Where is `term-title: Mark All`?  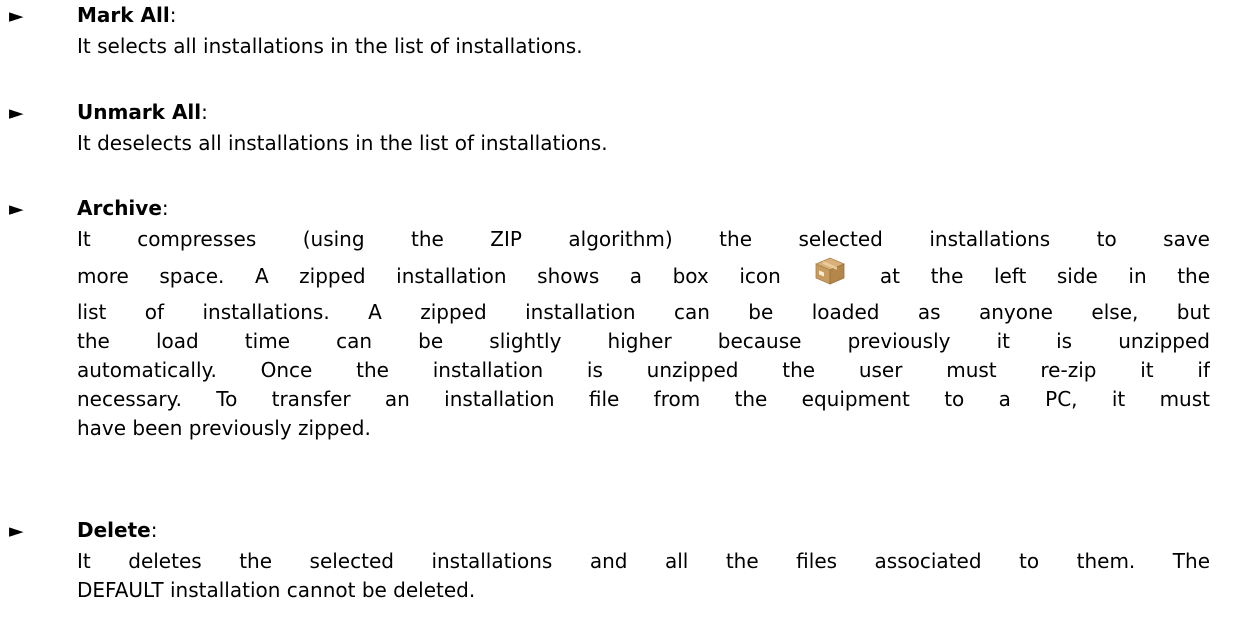
term-title: Mark All is located at coordinates (123, 15).